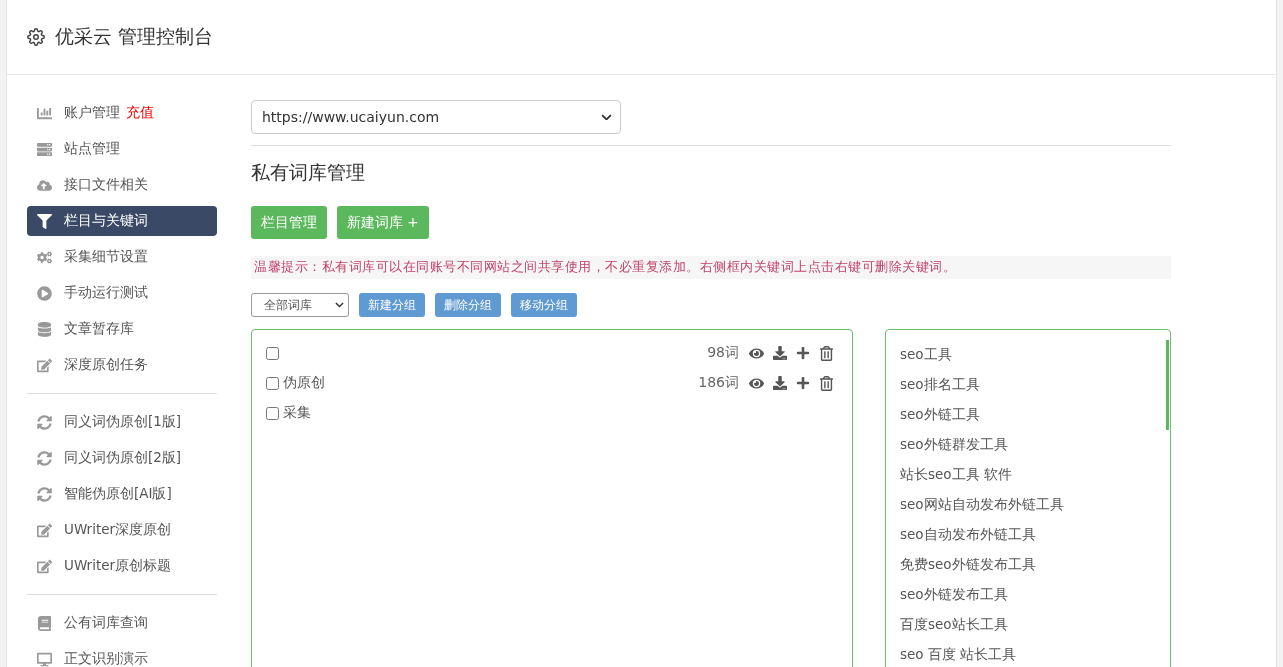  What do you see at coordinates (1024, 653) in the screenshot?
I see `keyword-item: seo 百度 站长工具` at bounding box center [1024, 653].